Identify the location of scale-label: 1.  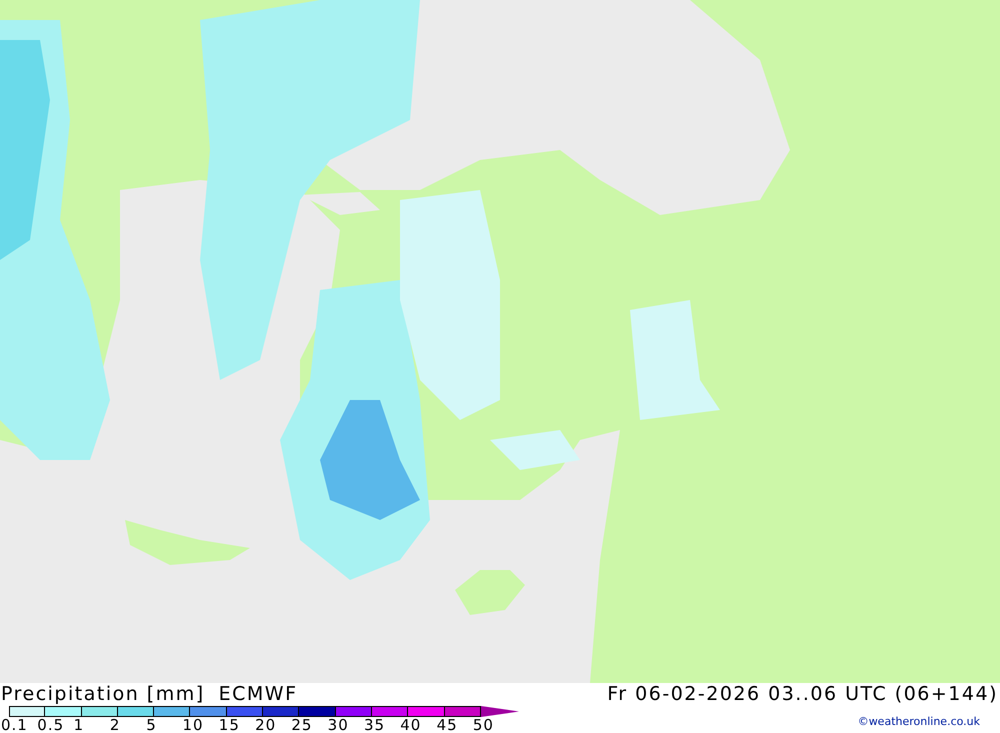
(79, 724).